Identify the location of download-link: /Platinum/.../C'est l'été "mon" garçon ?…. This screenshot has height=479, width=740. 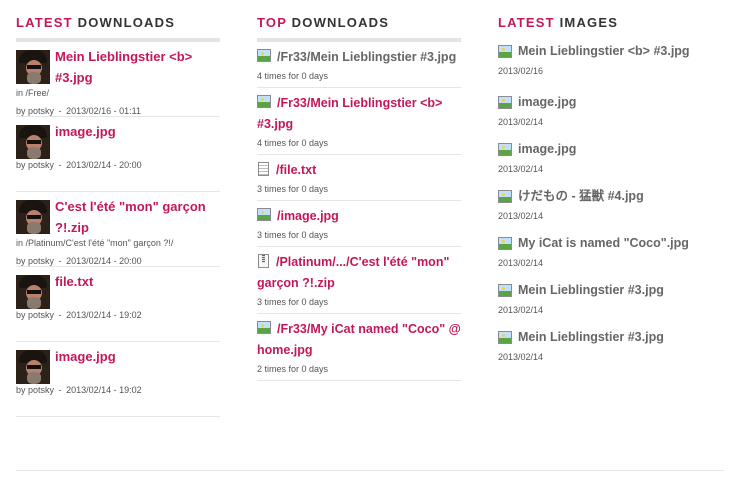
(359, 273).